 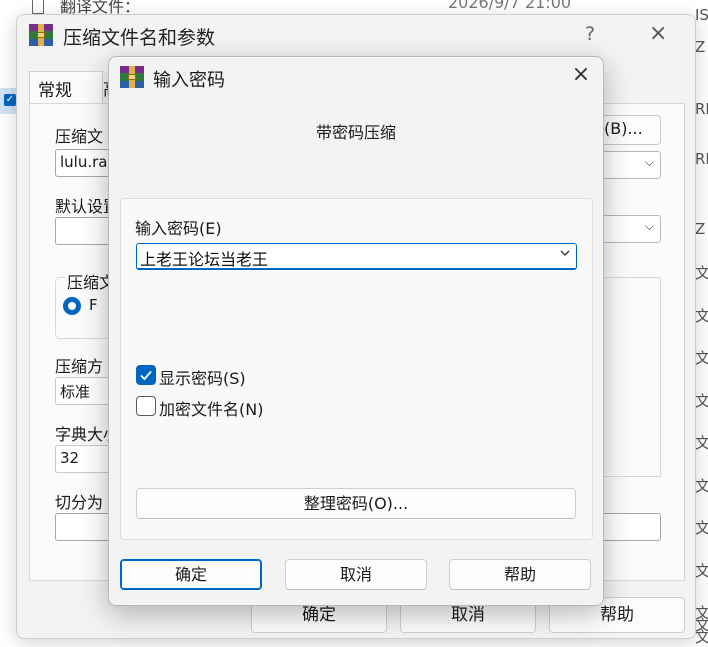 I want to click on format-radio-label: F, so click(x=93, y=305).